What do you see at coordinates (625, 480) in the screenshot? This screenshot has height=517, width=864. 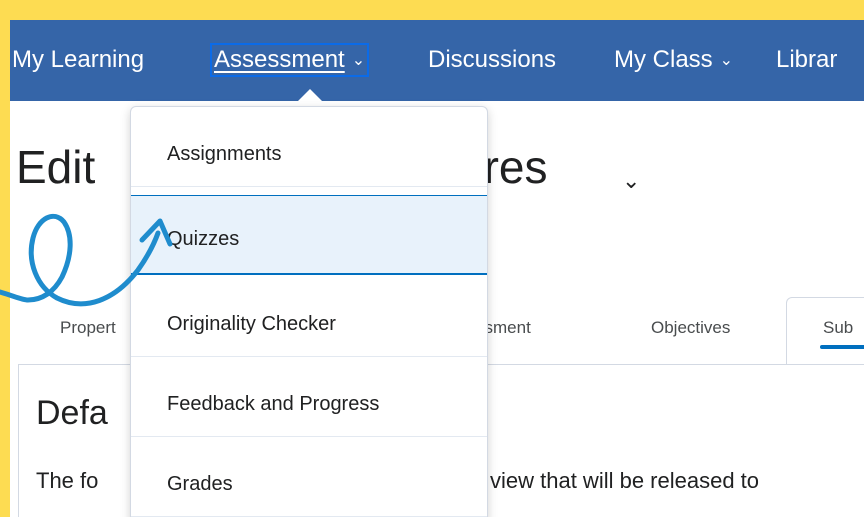 I see `body-text-continued: view that will be released to` at bounding box center [625, 480].